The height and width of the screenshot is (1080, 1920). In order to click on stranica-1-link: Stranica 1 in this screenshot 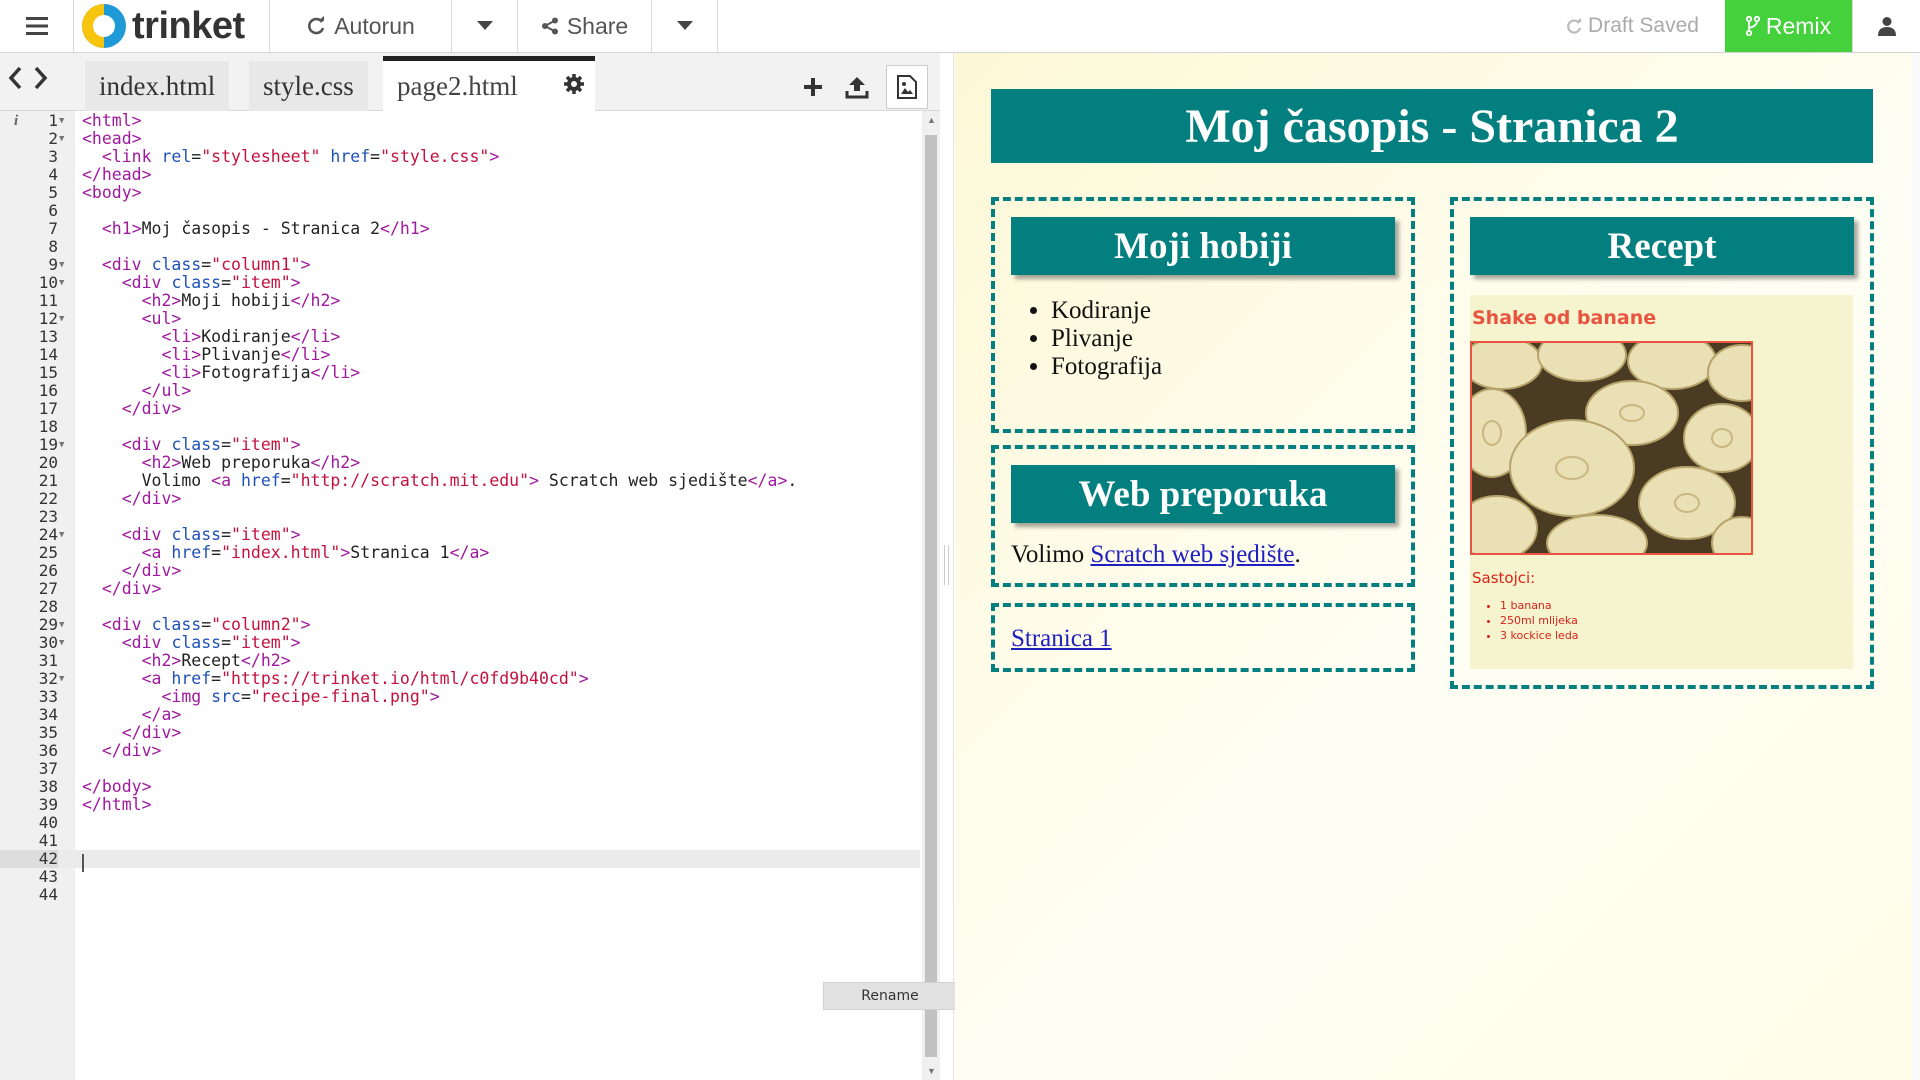, I will do `click(1061, 639)`.